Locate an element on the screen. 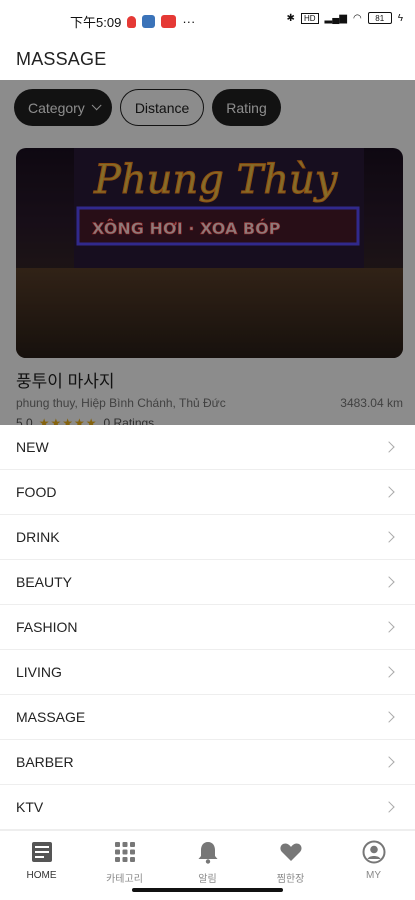  status-left: 下午5:09 ··· is located at coordinates (132, 21).